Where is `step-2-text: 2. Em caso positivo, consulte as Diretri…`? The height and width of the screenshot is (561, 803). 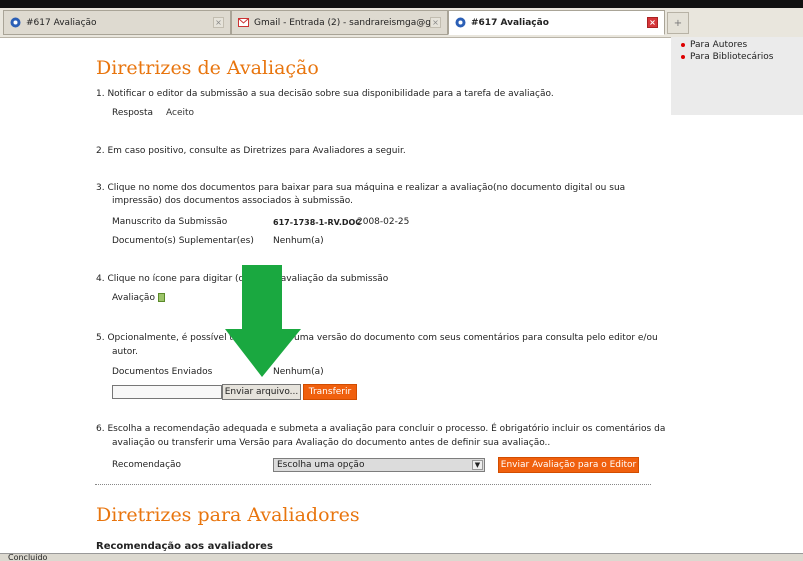 step-2-text: 2. Em caso positivo, consulte as Diretri… is located at coordinates (251, 151).